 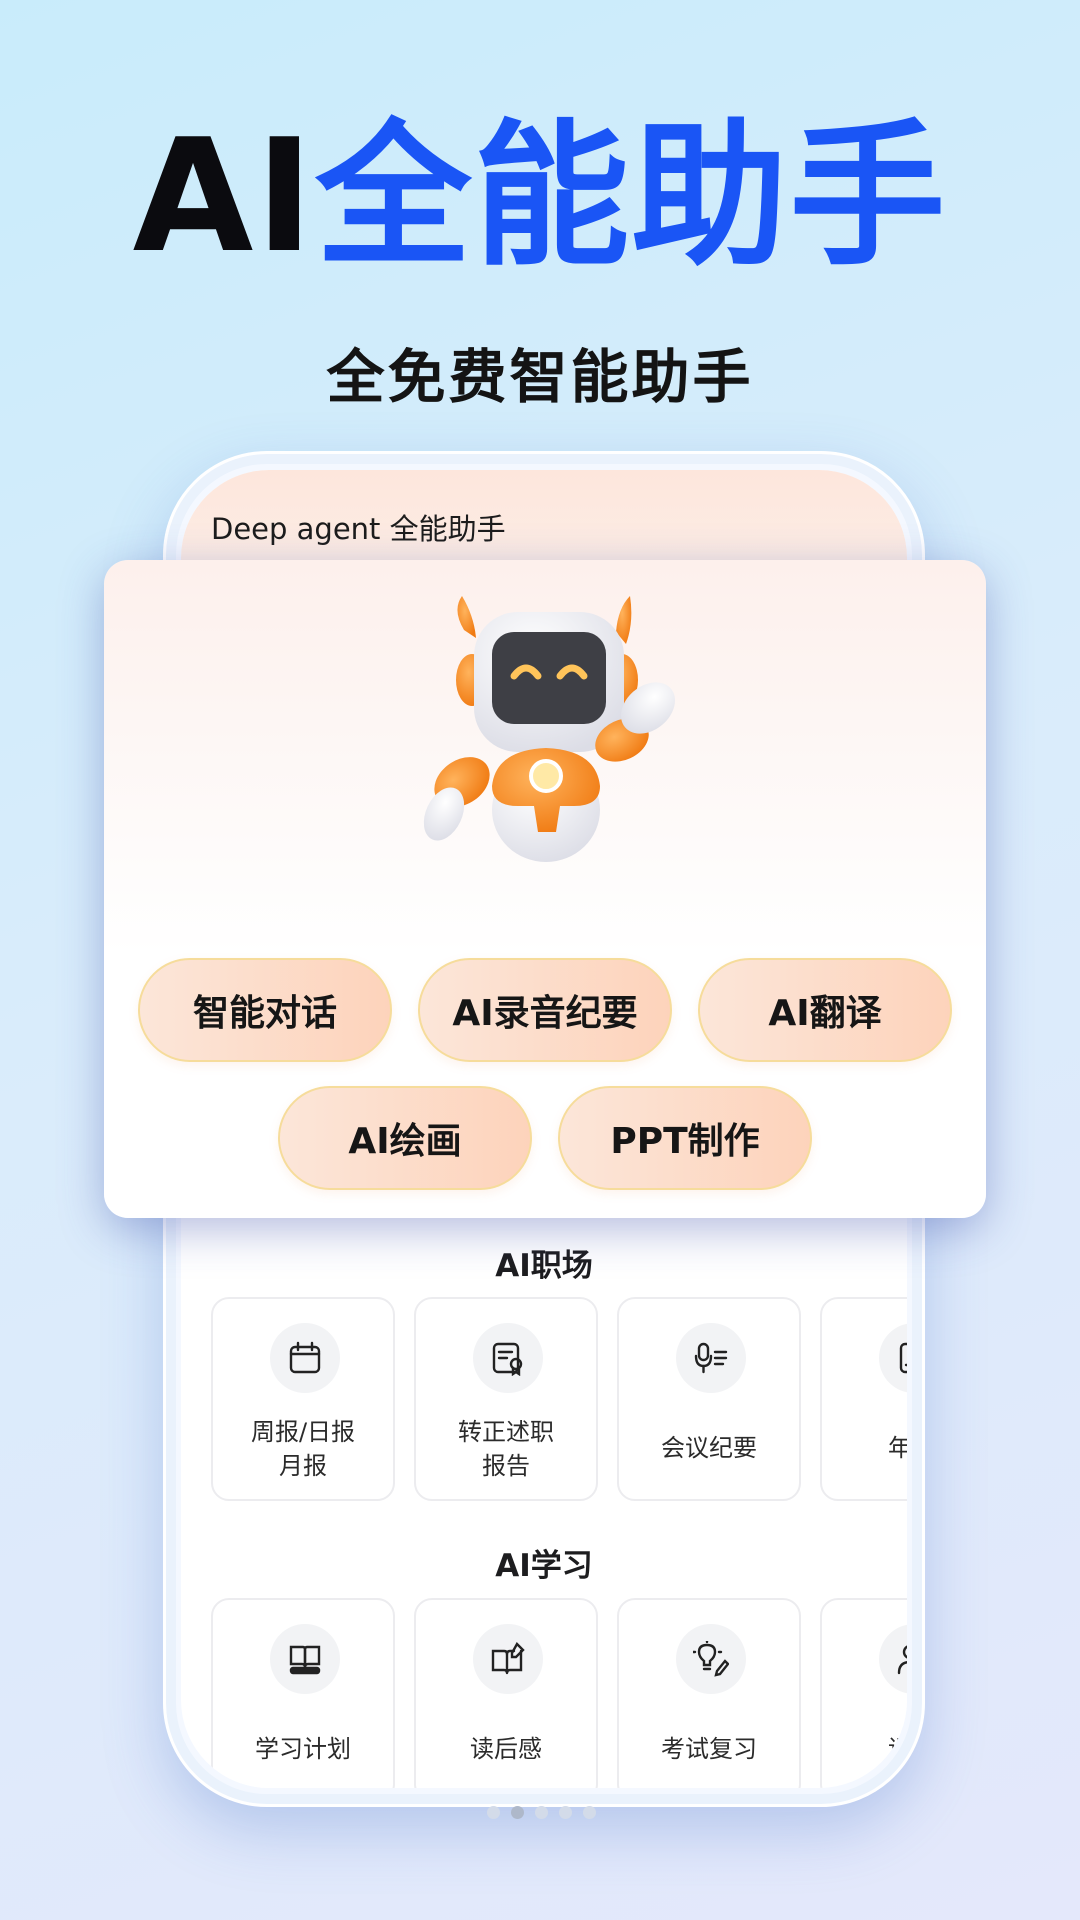 I want to click on tile-book-review: 读后感, so click(x=506, y=1693).